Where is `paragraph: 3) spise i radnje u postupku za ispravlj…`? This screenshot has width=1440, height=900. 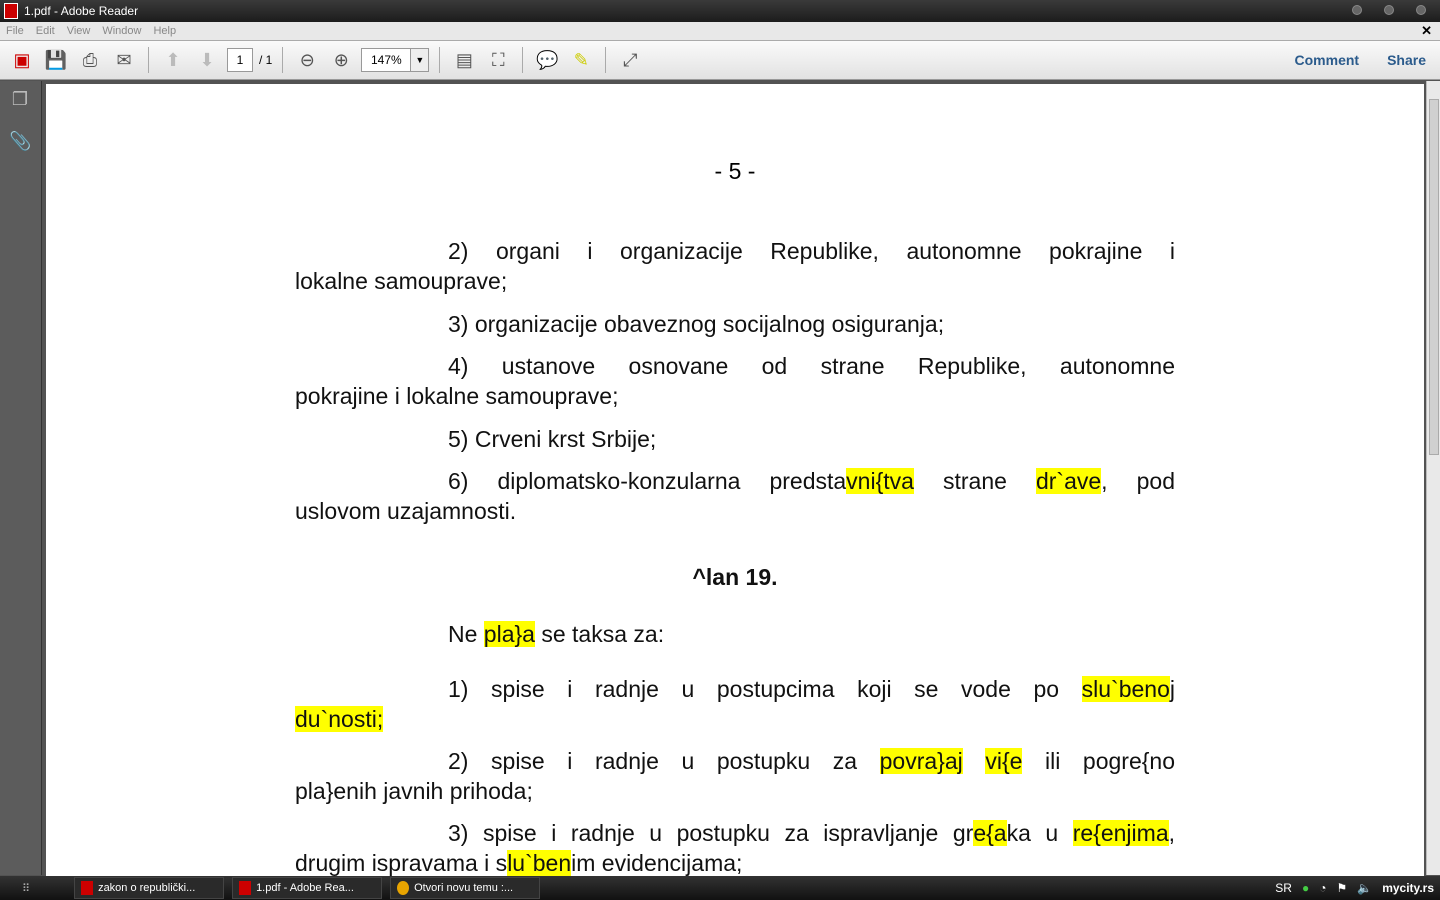
paragraph: 3) spise i radnje u postupku za ispravlj… is located at coordinates (735, 847).